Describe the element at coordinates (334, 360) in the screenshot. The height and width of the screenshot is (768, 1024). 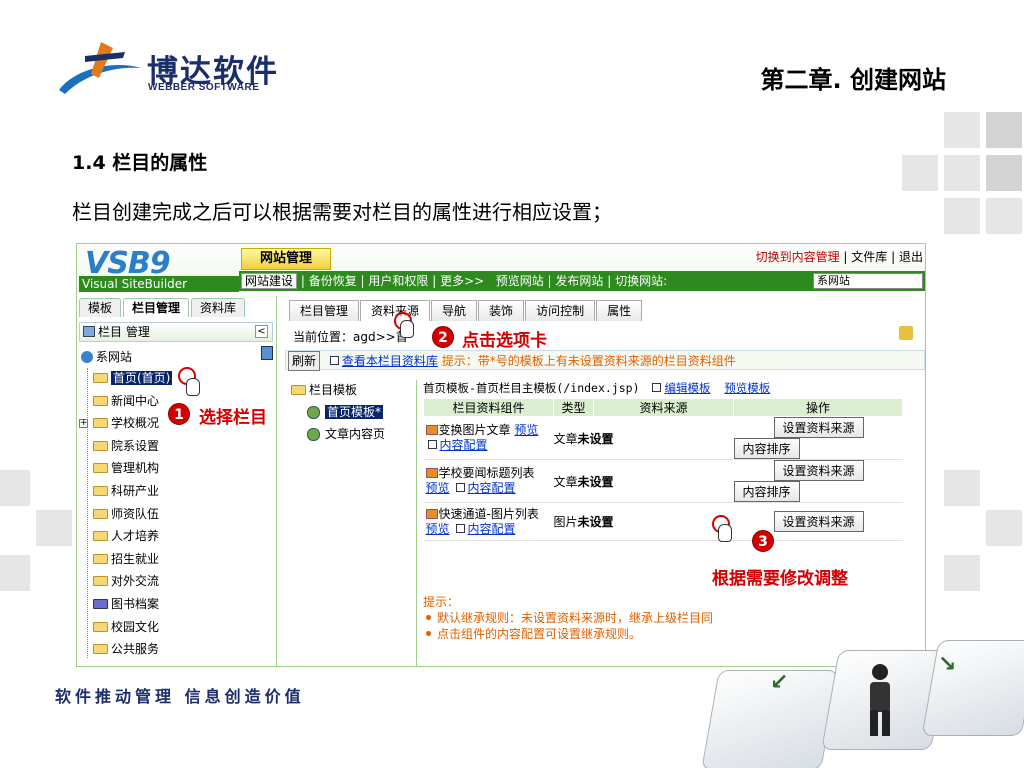
I see `view-icon` at that location.